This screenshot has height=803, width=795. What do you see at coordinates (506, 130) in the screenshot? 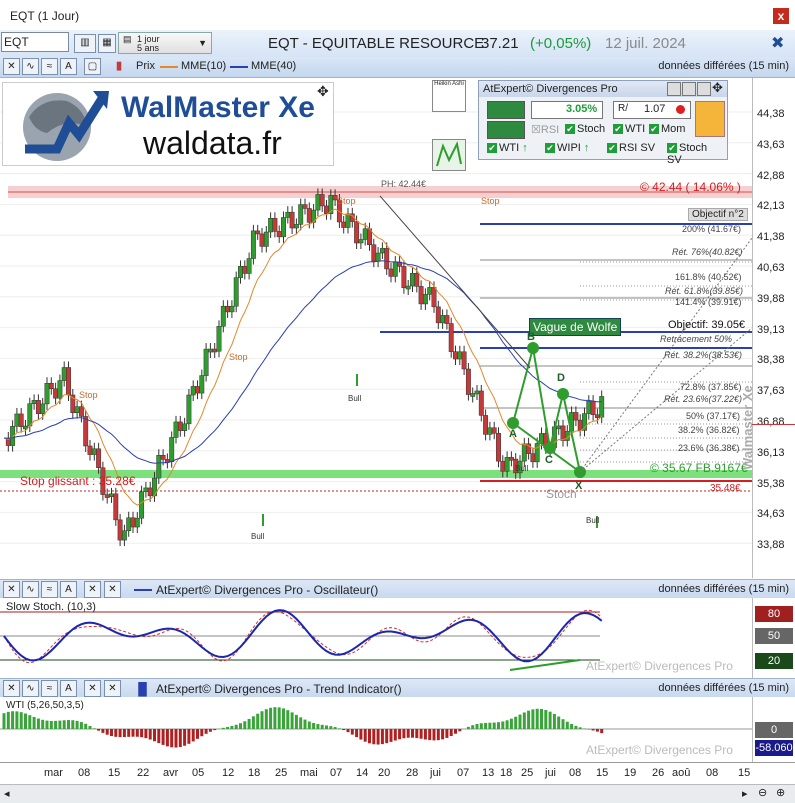
I see `bear-div-icon` at bounding box center [506, 130].